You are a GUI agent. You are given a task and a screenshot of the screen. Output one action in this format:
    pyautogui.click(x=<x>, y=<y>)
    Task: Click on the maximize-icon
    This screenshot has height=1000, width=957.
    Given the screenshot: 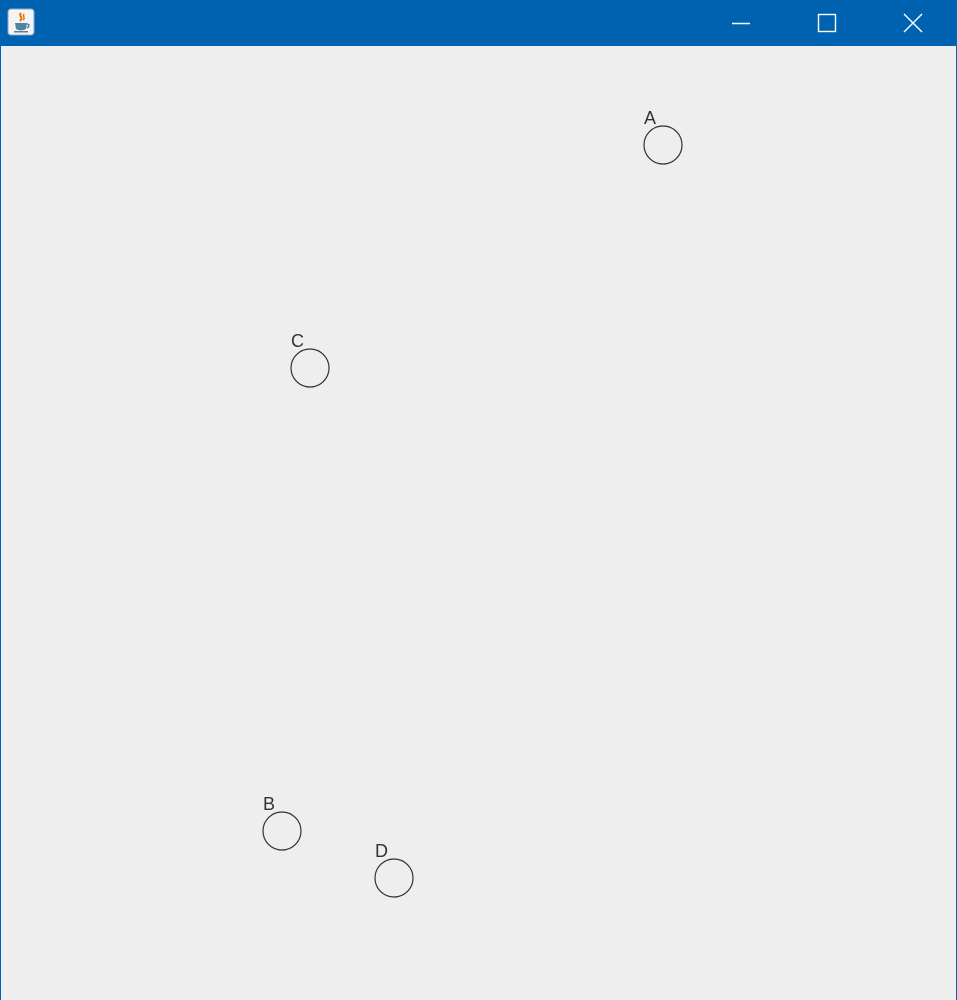 What is the action you would take?
    pyautogui.click(x=827, y=23)
    